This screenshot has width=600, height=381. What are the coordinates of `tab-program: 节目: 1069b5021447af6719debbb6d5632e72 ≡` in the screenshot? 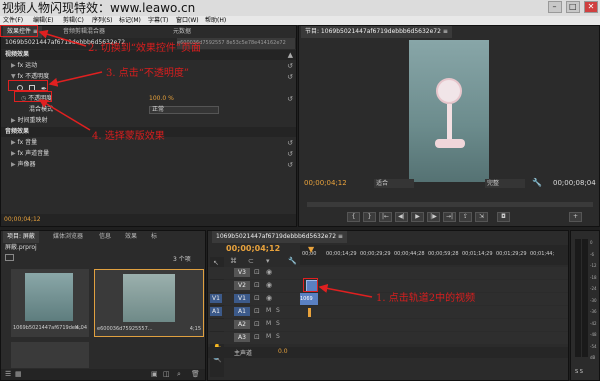 It's located at (376, 32).